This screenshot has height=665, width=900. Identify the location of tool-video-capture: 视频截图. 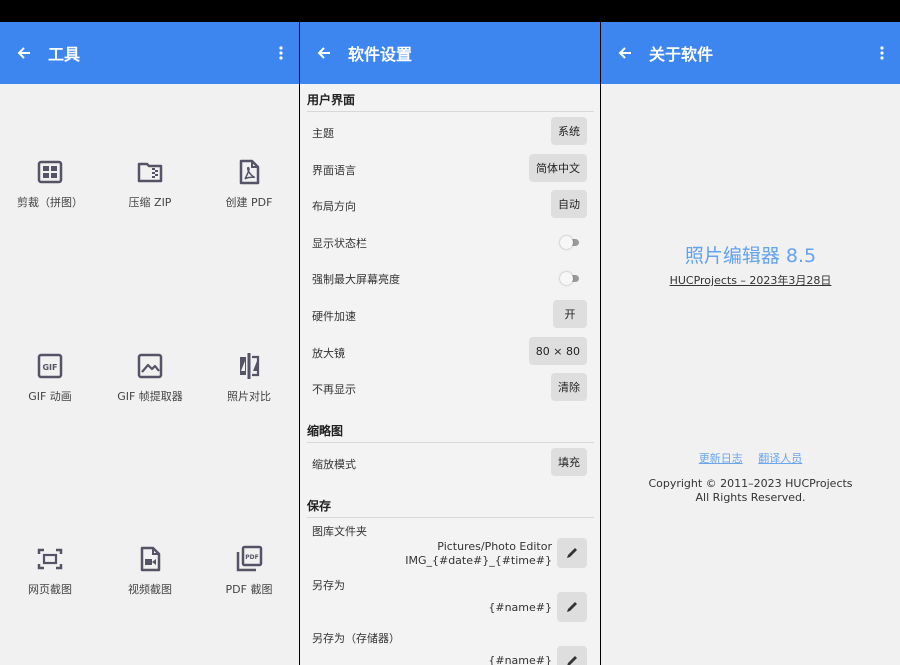
(150, 571).